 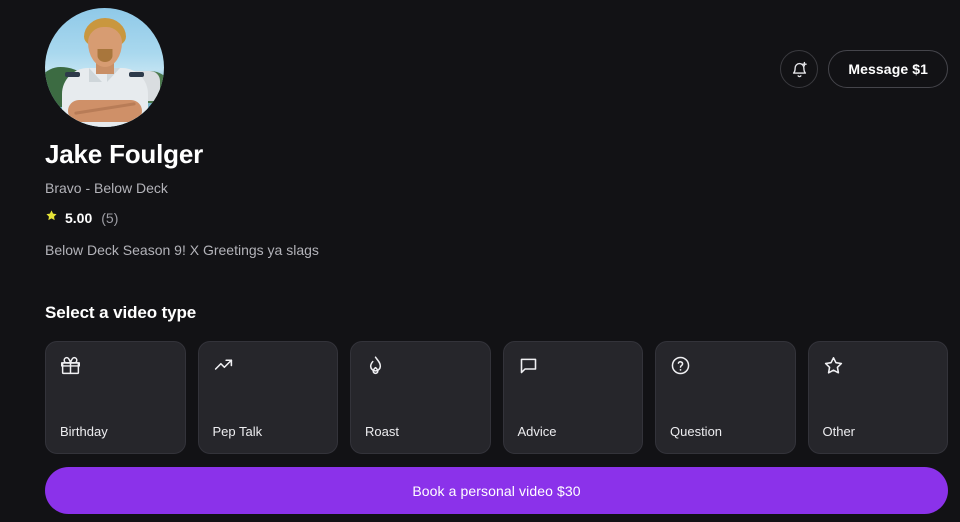 I want to click on star-outline-icon, so click(x=878, y=367).